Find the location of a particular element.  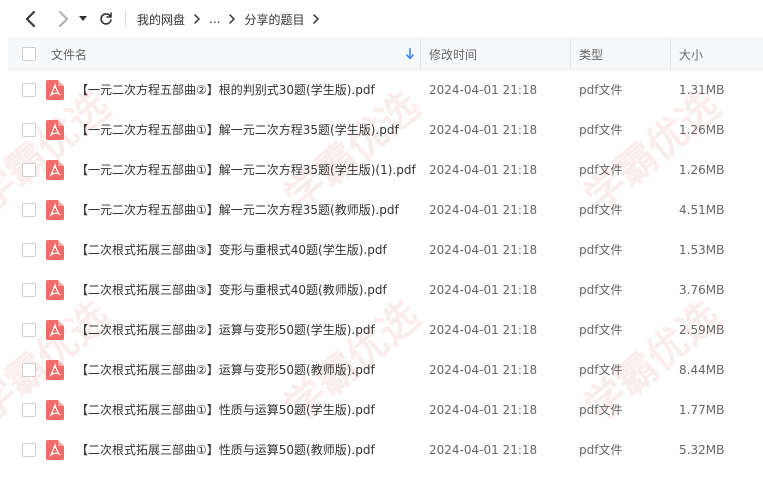

history-dropdown-button is located at coordinates (83, 19).